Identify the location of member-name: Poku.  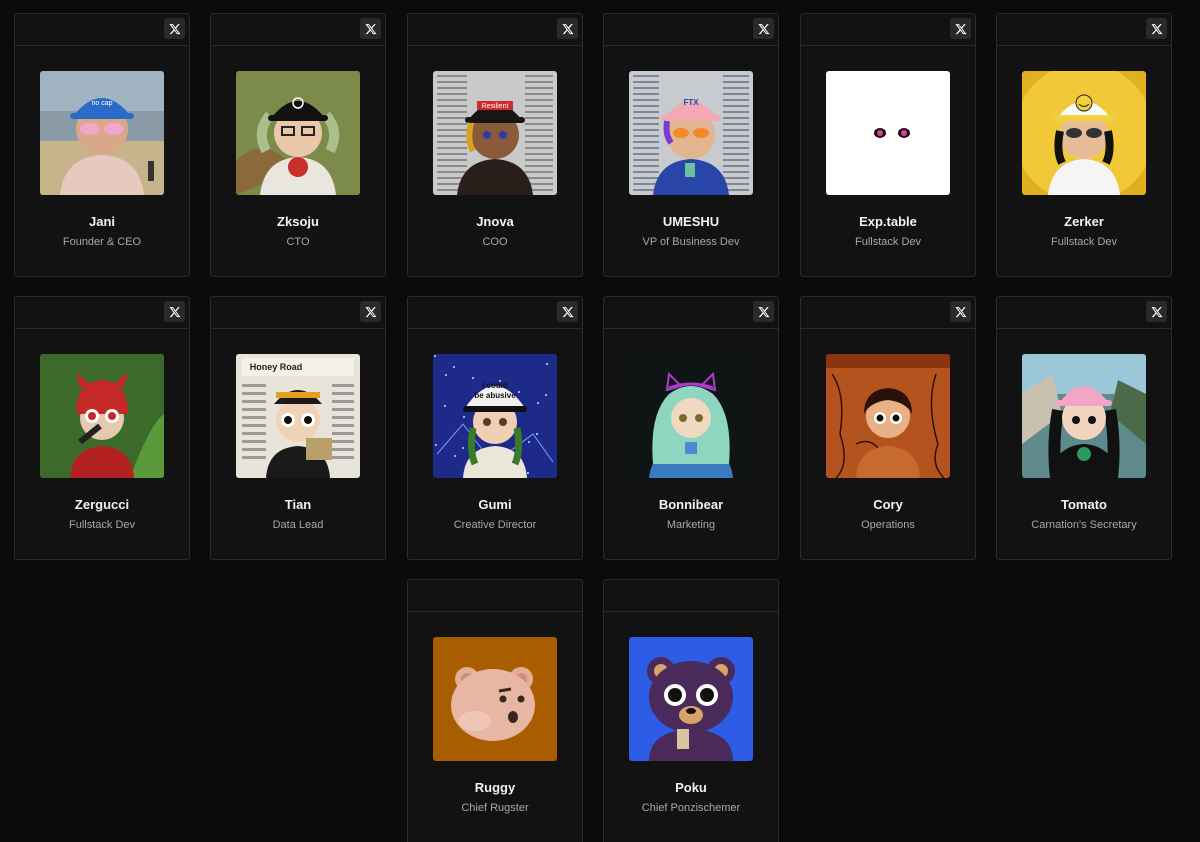
(691, 787).